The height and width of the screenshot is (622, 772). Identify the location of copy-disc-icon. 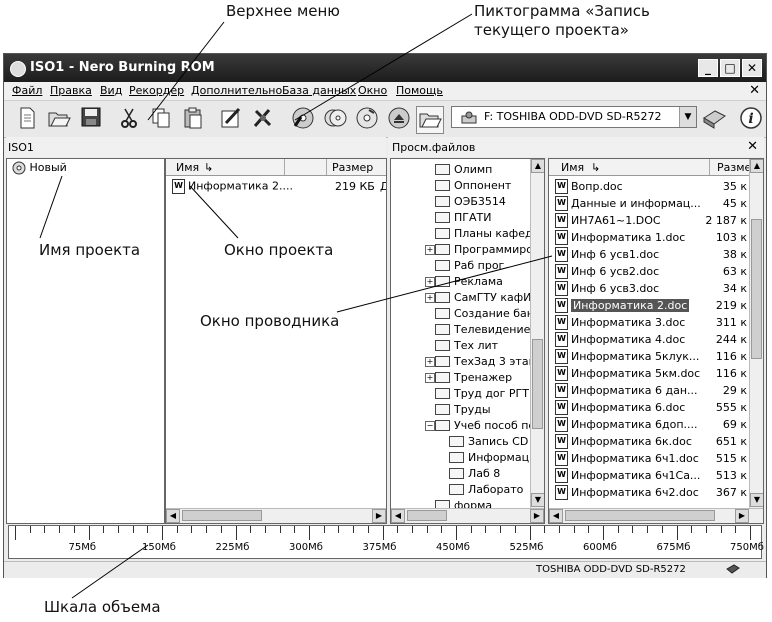
(335, 119).